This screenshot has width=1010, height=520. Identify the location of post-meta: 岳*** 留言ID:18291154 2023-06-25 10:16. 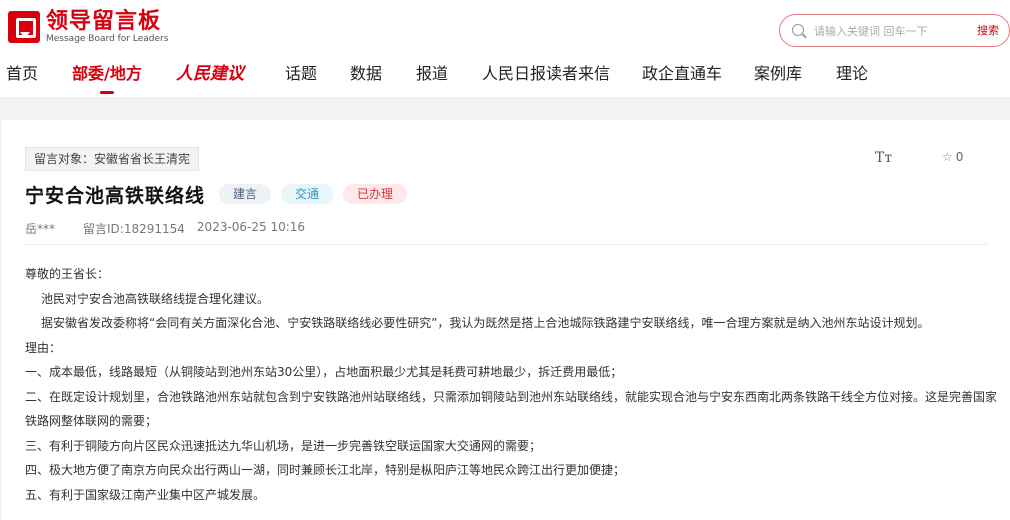
(179, 228).